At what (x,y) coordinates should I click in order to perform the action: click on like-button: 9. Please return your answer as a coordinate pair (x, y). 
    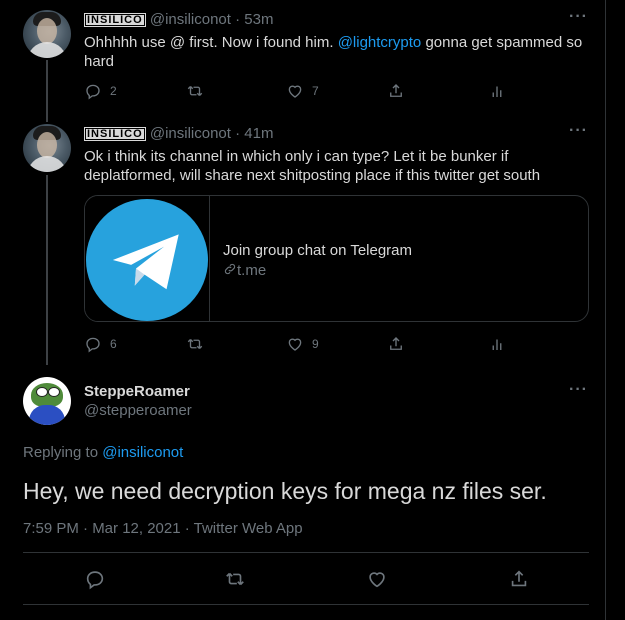
    Looking at the image, I should click on (302, 344).